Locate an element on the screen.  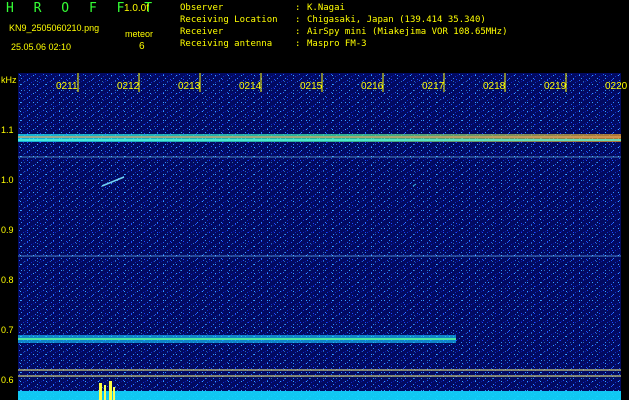
frequency-label: 0.9 is located at coordinates (7, 230).